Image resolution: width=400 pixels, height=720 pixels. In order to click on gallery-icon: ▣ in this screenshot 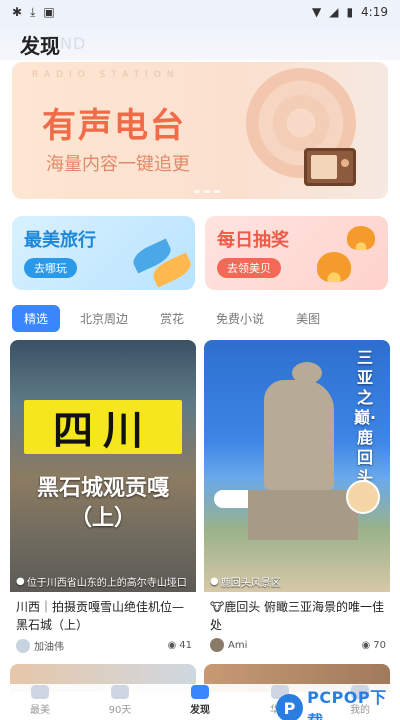, I will do `click(49, 12)`.